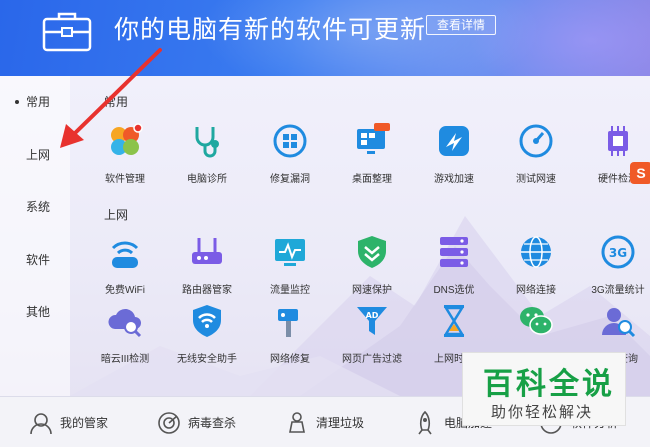  Describe the element at coordinates (549, 384) in the screenshot. I see `watermark-title: 百科全说` at that location.